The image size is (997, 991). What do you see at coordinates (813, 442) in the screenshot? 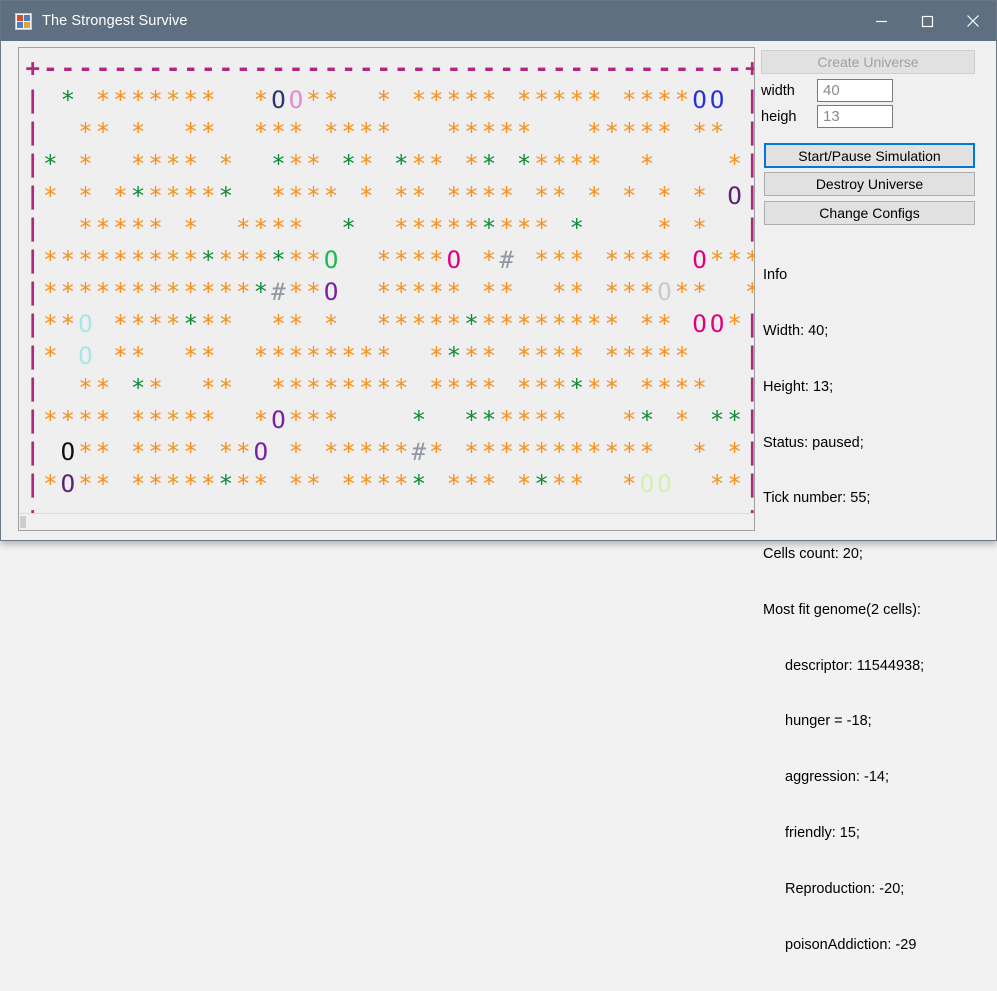
I see `info-status: Status: paused;` at bounding box center [813, 442].